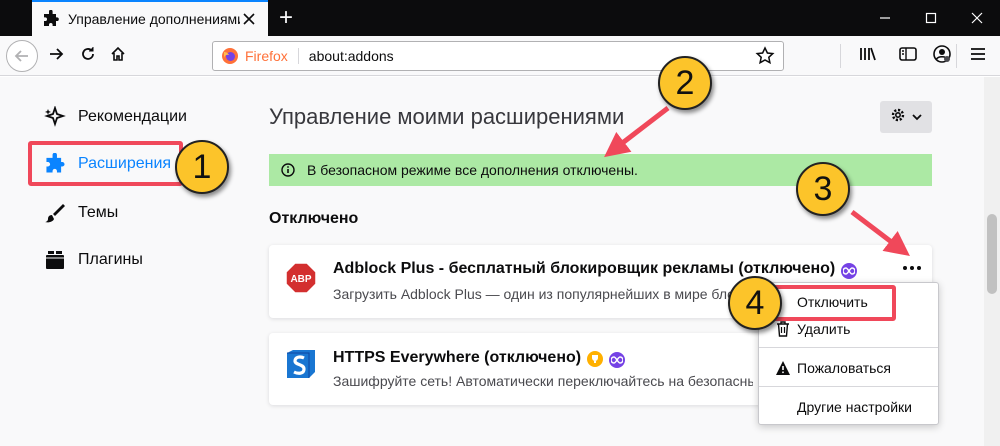  I want to click on sidebar-item-label: Плагины, so click(110, 259).